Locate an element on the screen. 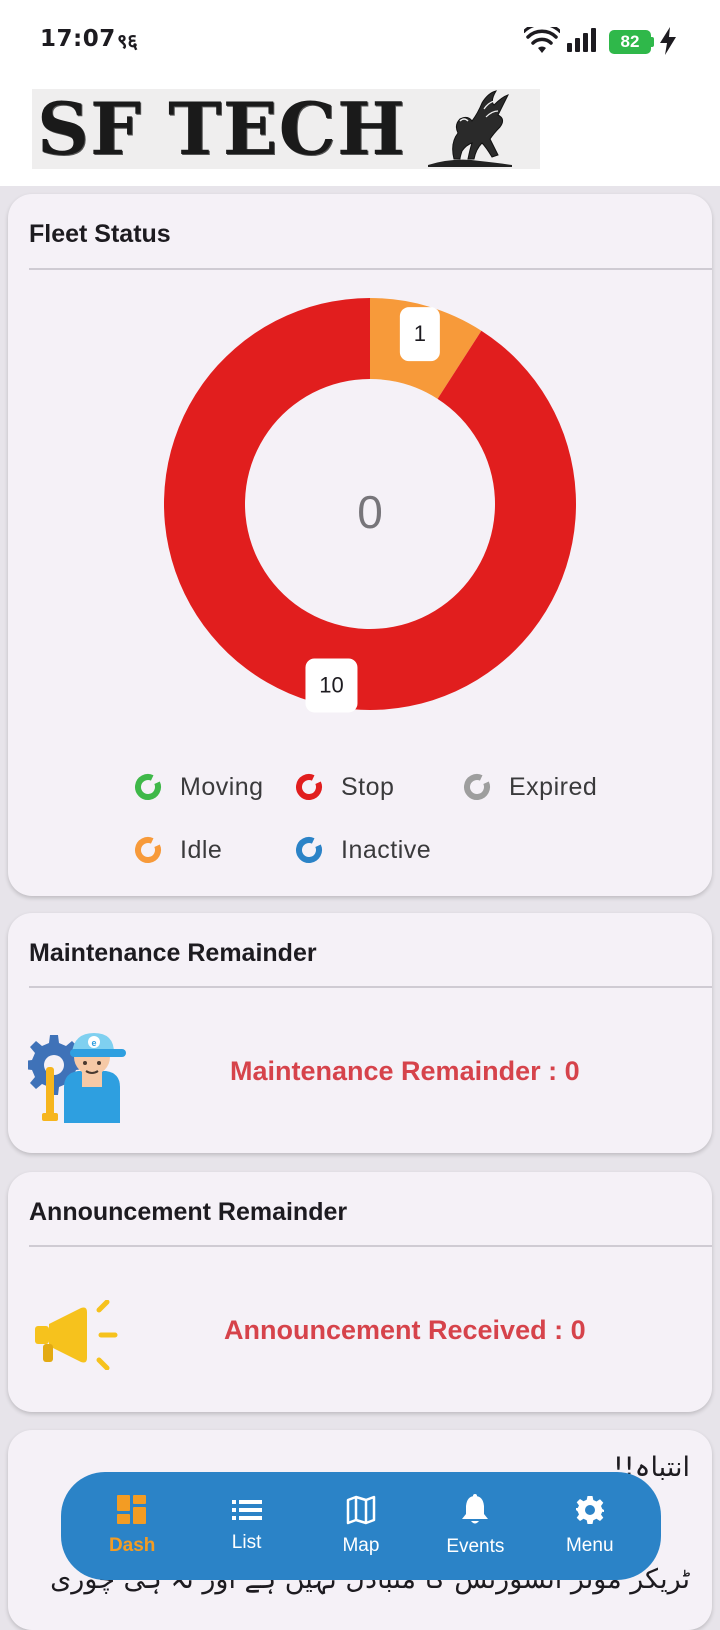  map-icon is located at coordinates (361, 1510).